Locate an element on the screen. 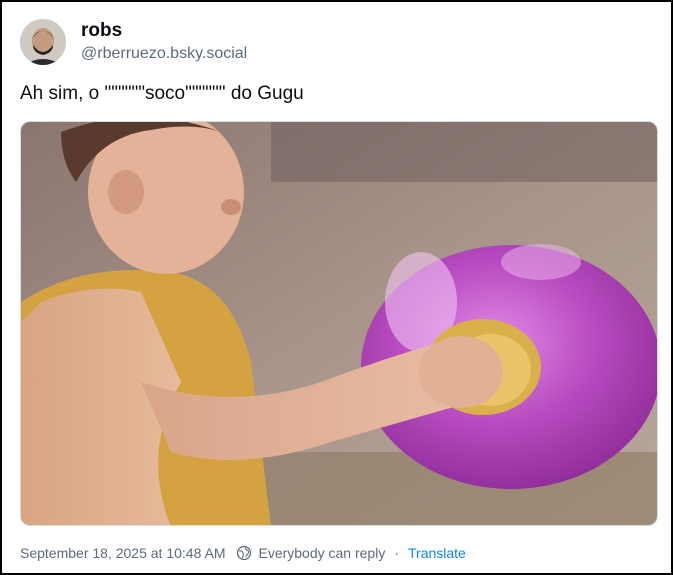 The height and width of the screenshot is (575, 673). avatar-photo is located at coordinates (43, 42).